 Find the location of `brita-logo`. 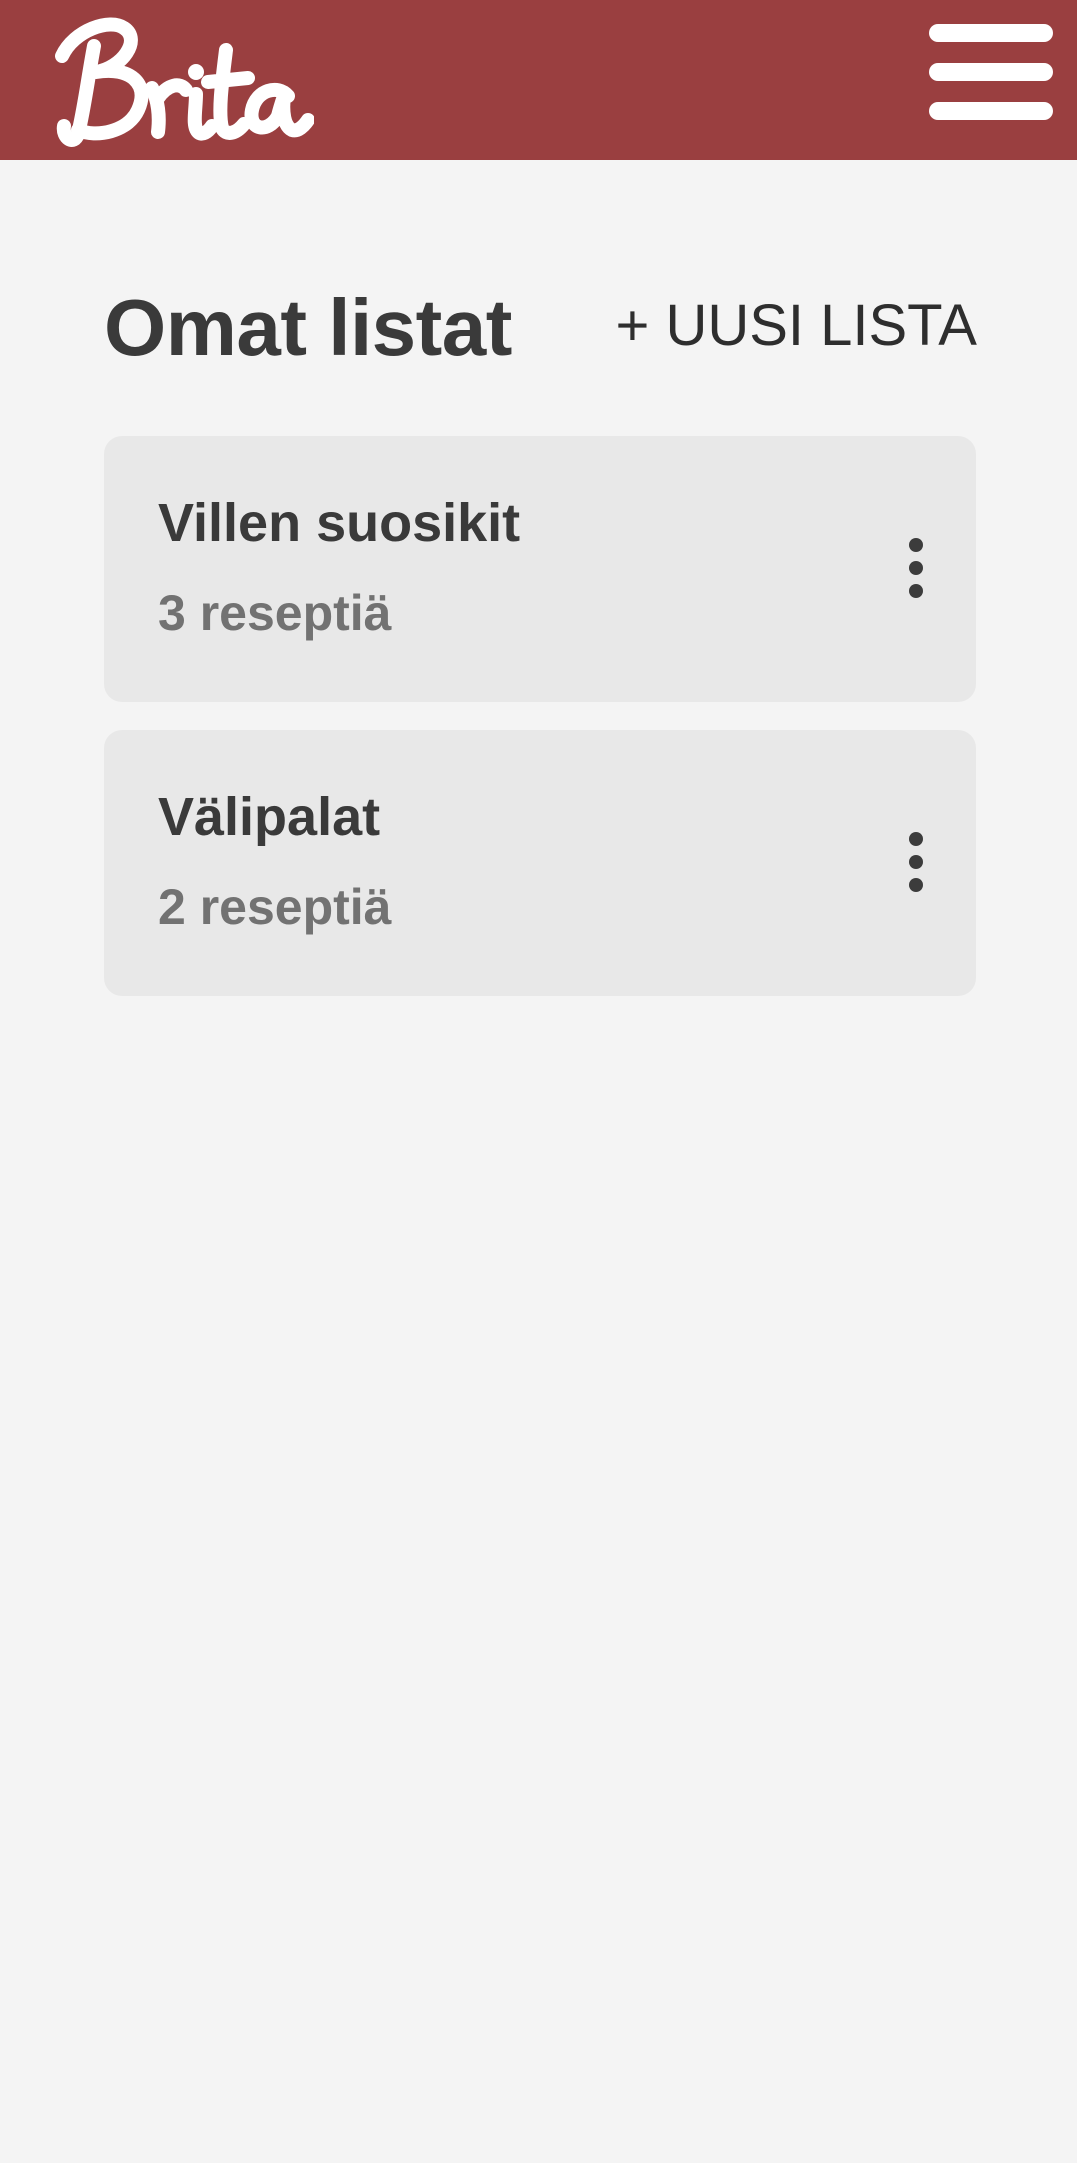

brita-logo is located at coordinates (183, 77).